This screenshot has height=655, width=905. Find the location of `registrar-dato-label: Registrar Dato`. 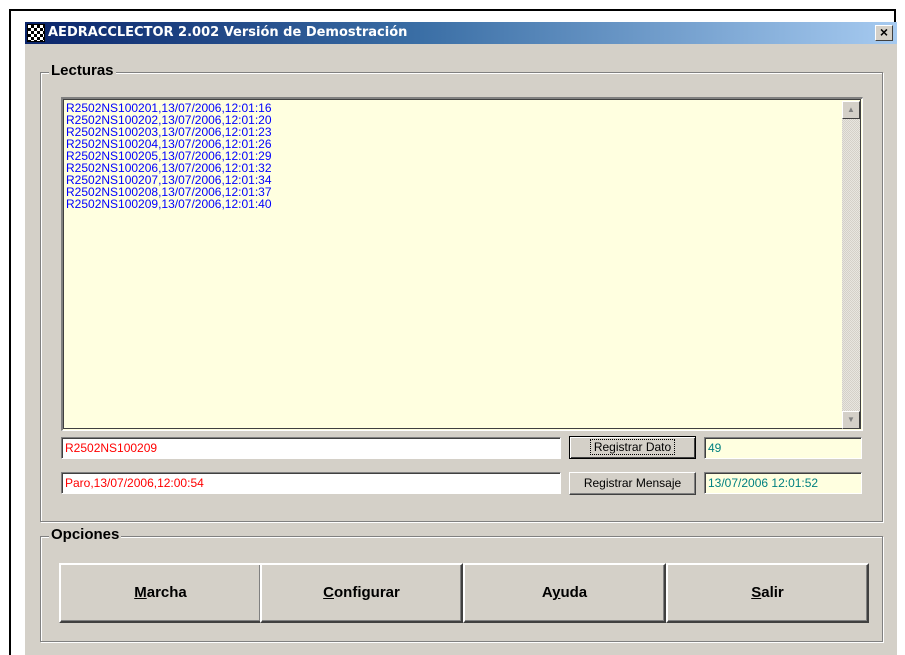

registrar-dato-label: Registrar Dato is located at coordinates (632, 447).